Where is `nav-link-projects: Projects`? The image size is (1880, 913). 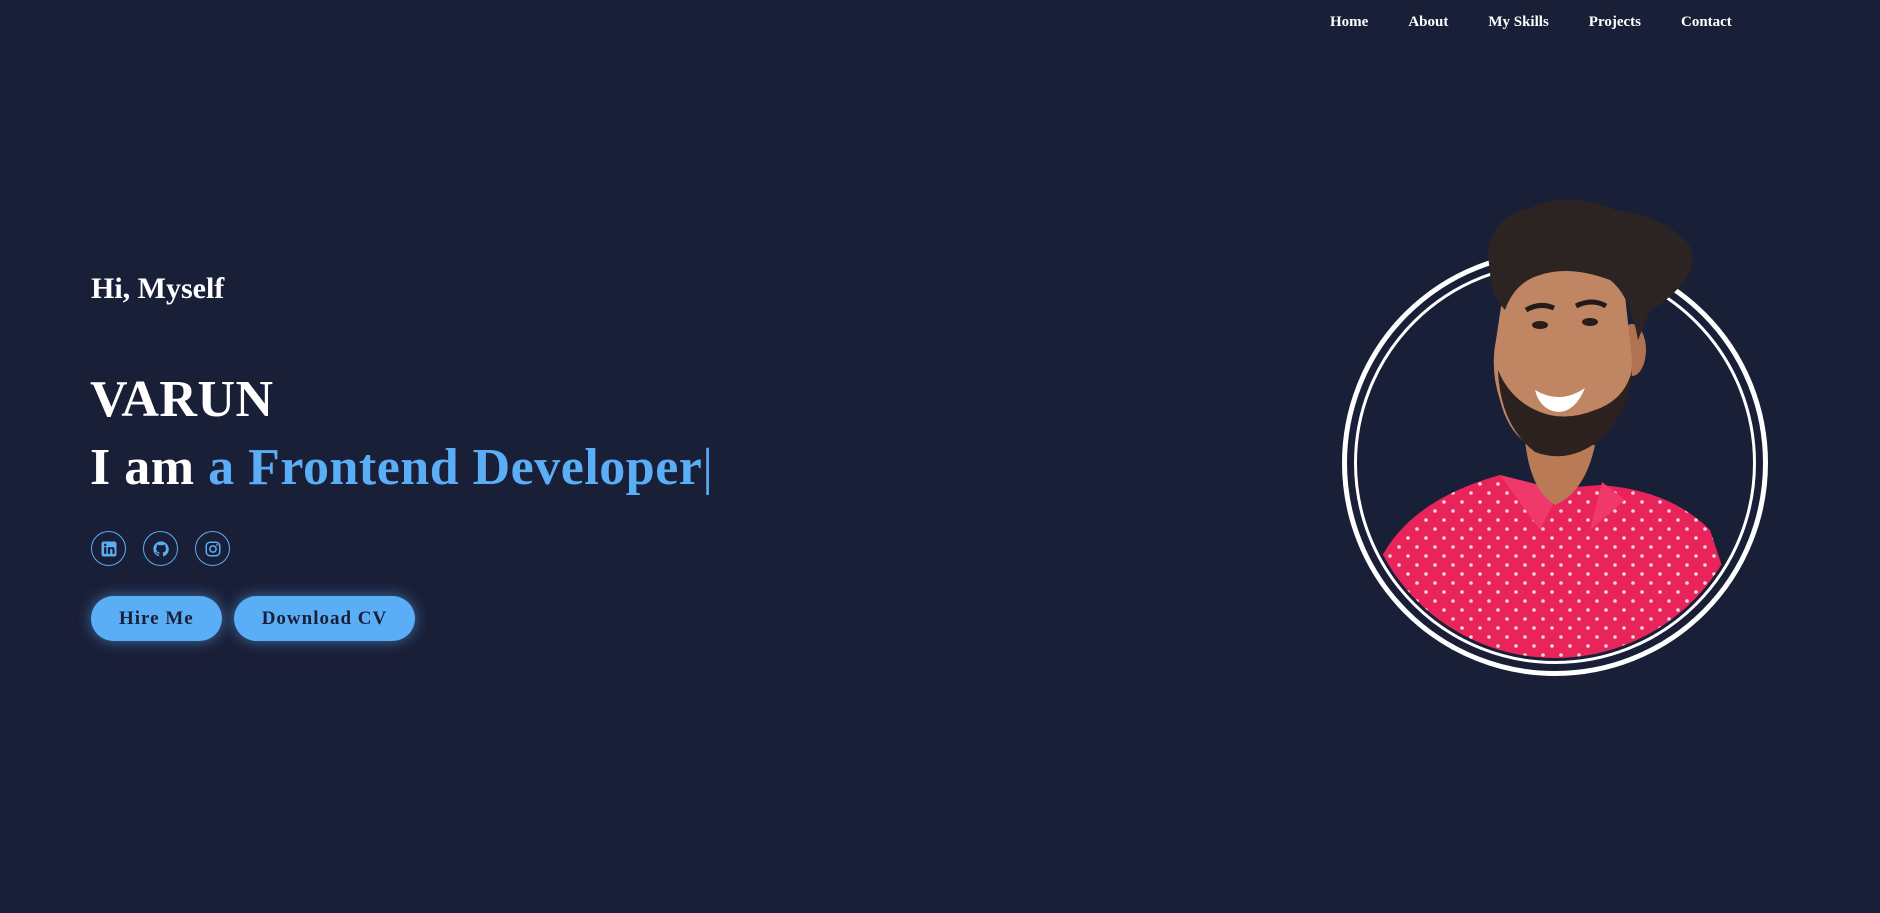 nav-link-projects: Projects is located at coordinates (1615, 22).